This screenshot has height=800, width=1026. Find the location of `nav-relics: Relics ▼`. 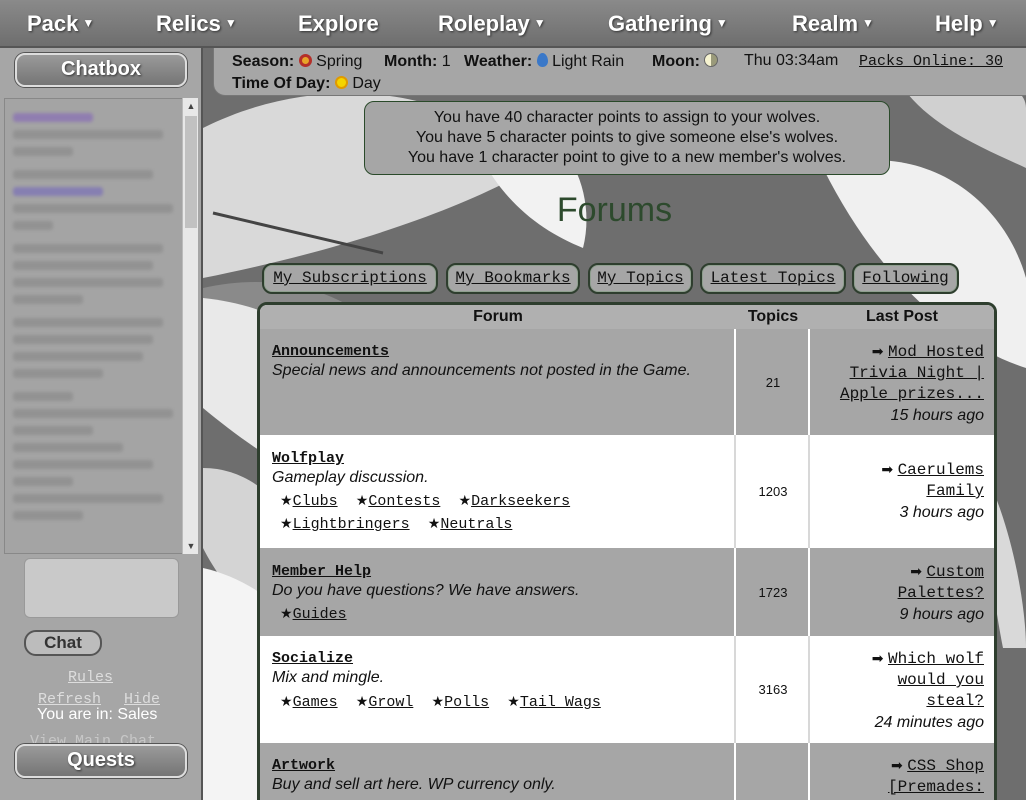

nav-relics: Relics ▼ is located at coordinates (196, 24).